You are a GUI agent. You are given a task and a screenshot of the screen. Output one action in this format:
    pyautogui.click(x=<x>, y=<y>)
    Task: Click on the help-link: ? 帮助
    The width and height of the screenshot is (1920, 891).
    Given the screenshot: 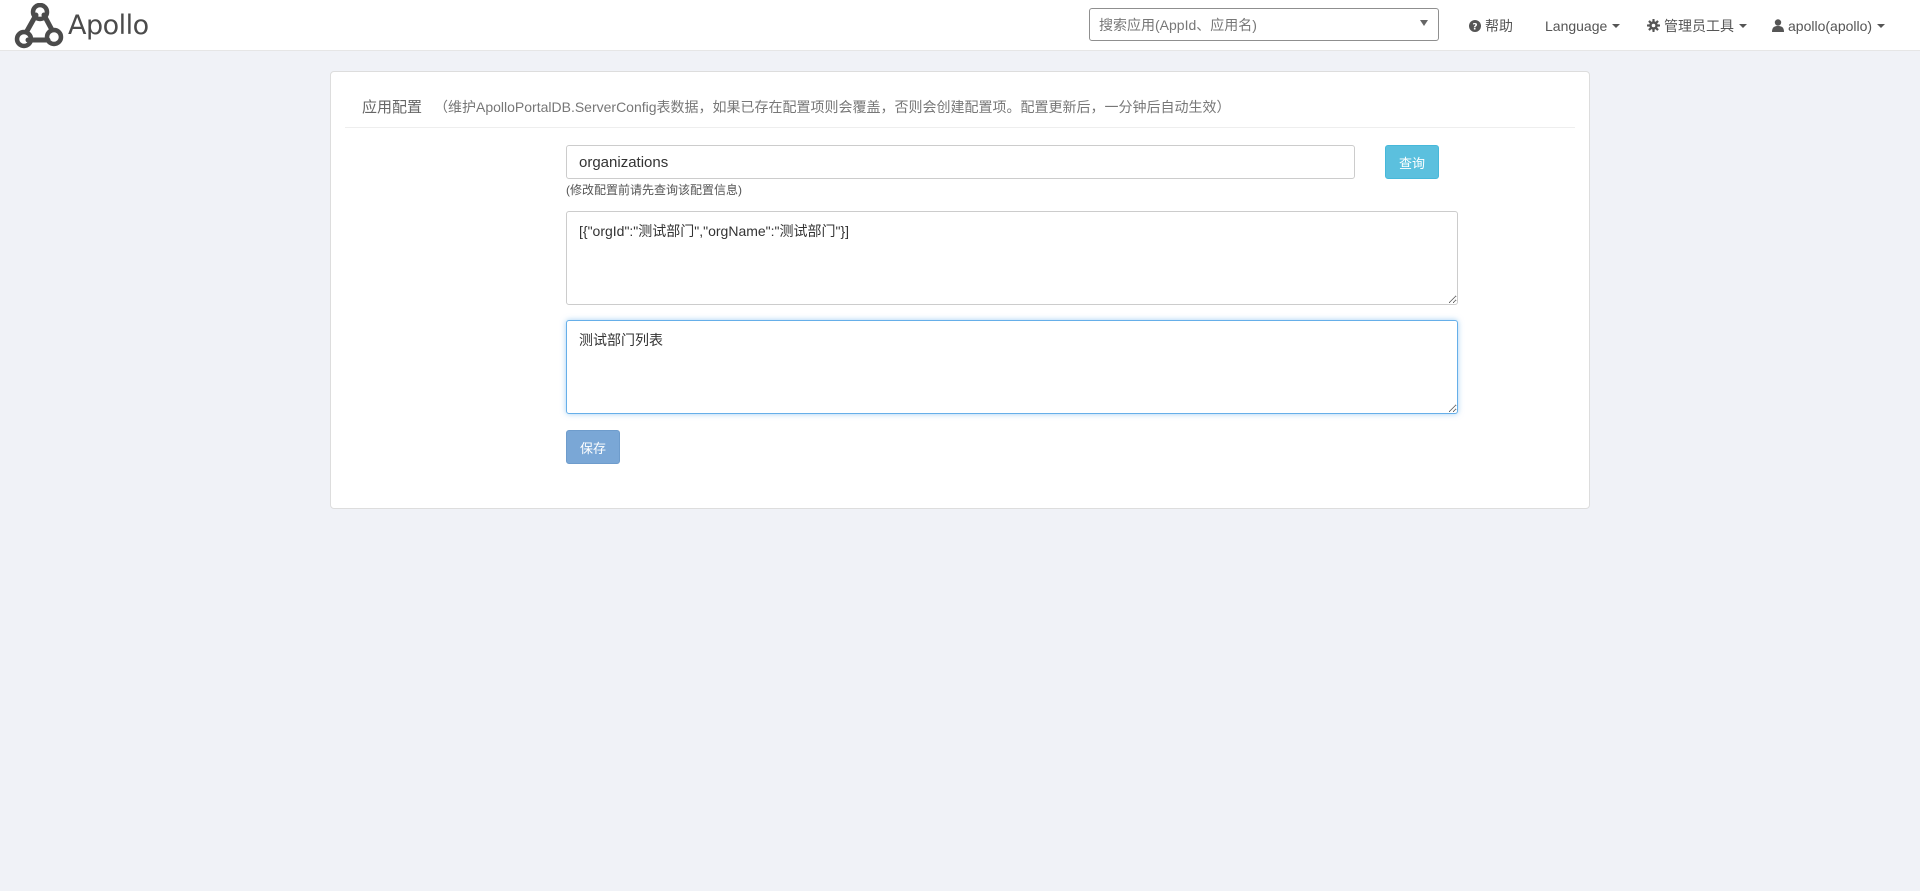 What is the action you would take?
    pyautogui.click(x=1491, y=25)
    